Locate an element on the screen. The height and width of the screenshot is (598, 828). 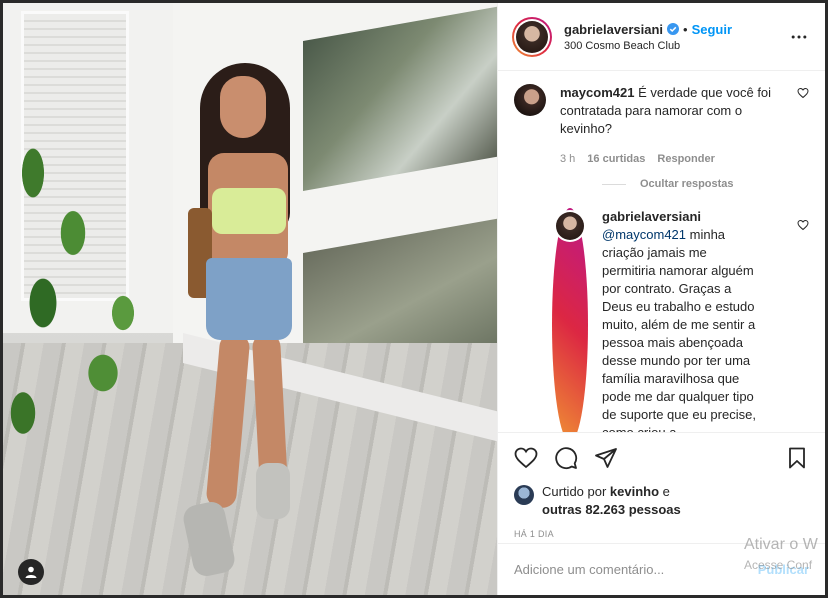
photo-plant is located at coordinates (78, 283).